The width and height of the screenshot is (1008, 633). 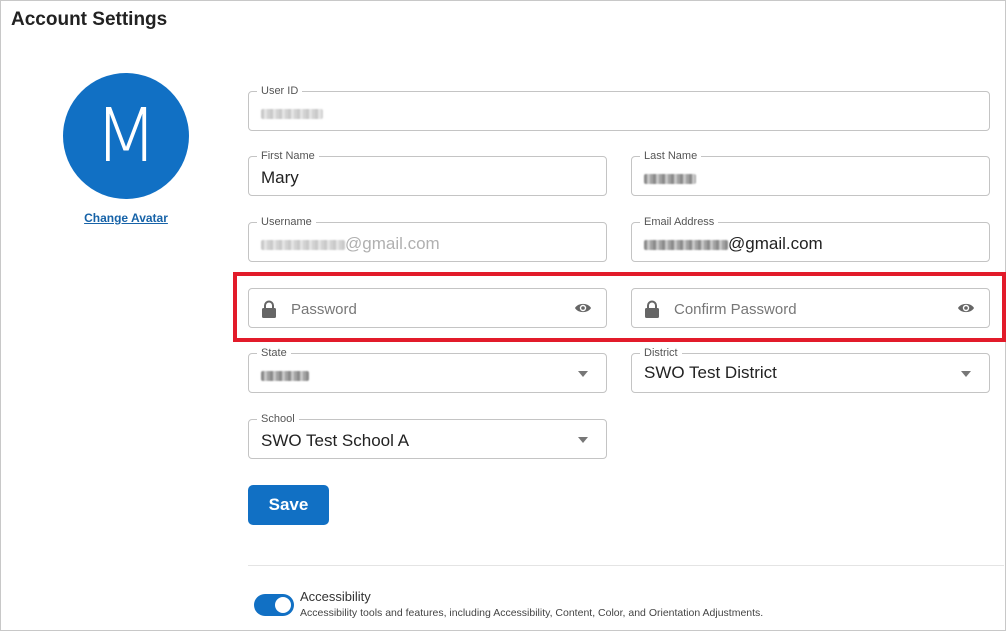 I want to click on username-field: Username @gmail.com, so click(x=427, y=238).